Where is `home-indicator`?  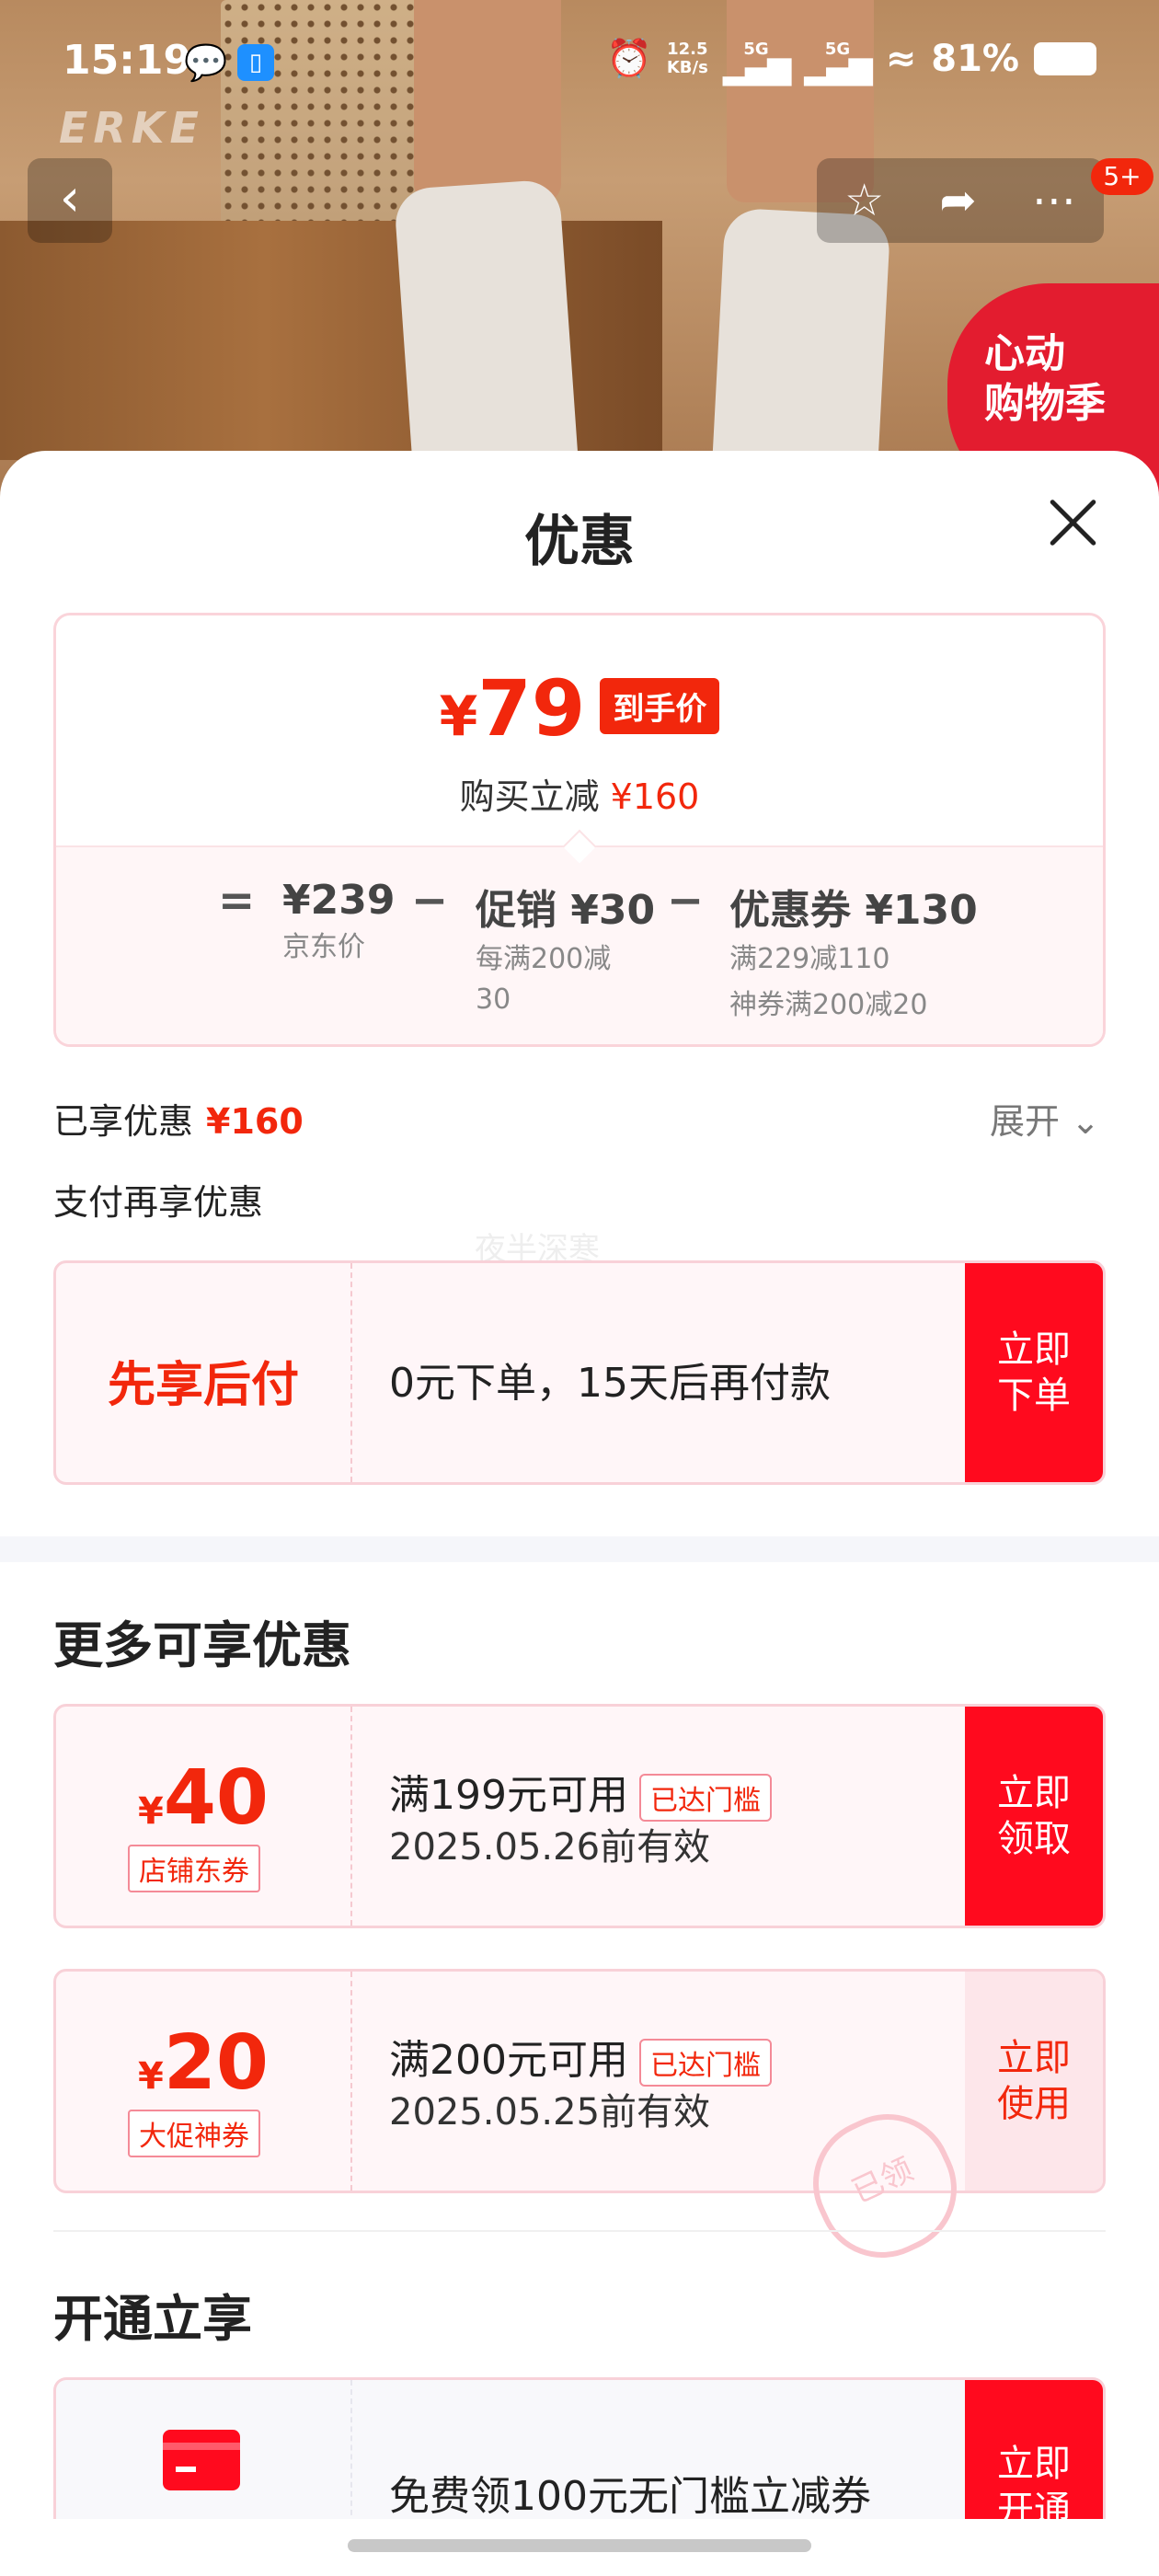 home-indicator is located at coordinates (579, 2545).